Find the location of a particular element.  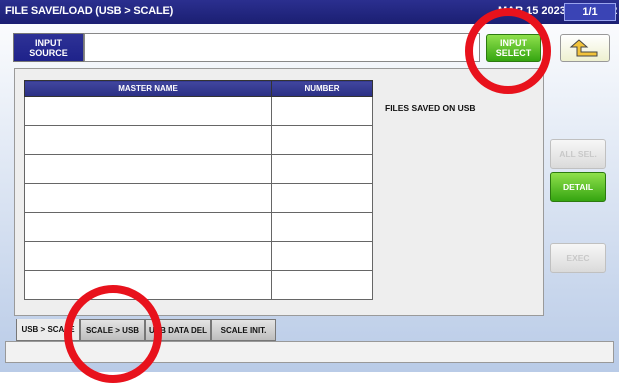

tab-usb-to-scale: USB > SCALE is located at coordinates (48, 330).